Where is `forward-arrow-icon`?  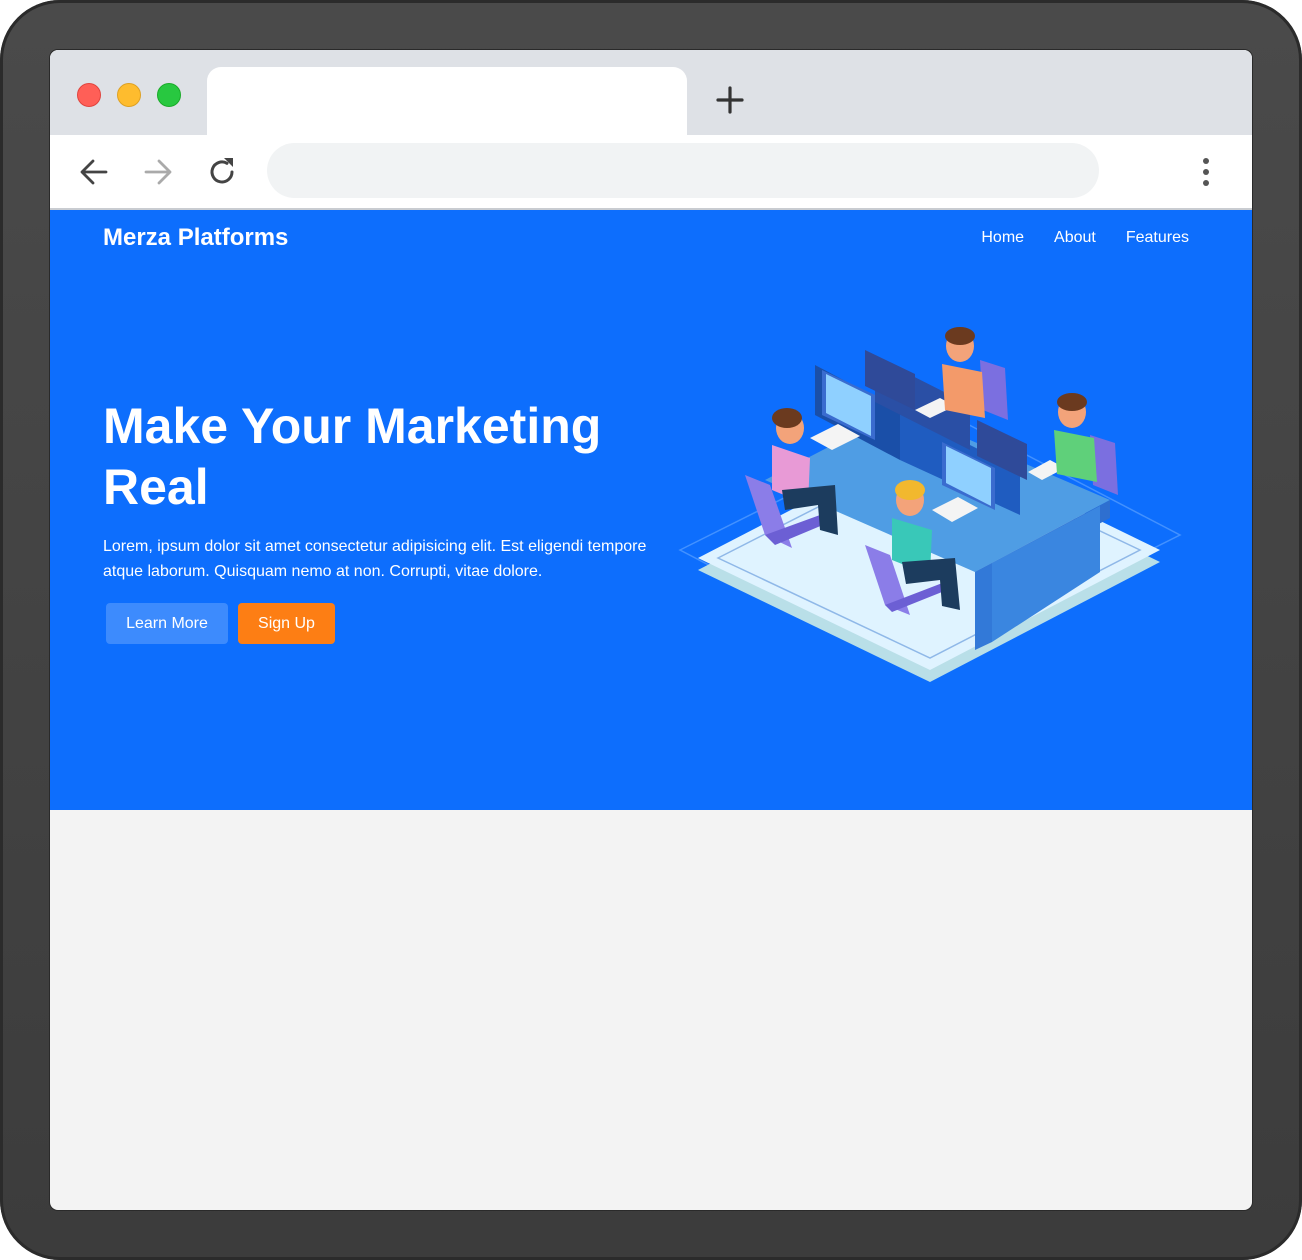 forward-arrow-icon is located at coordinates (158, 172).